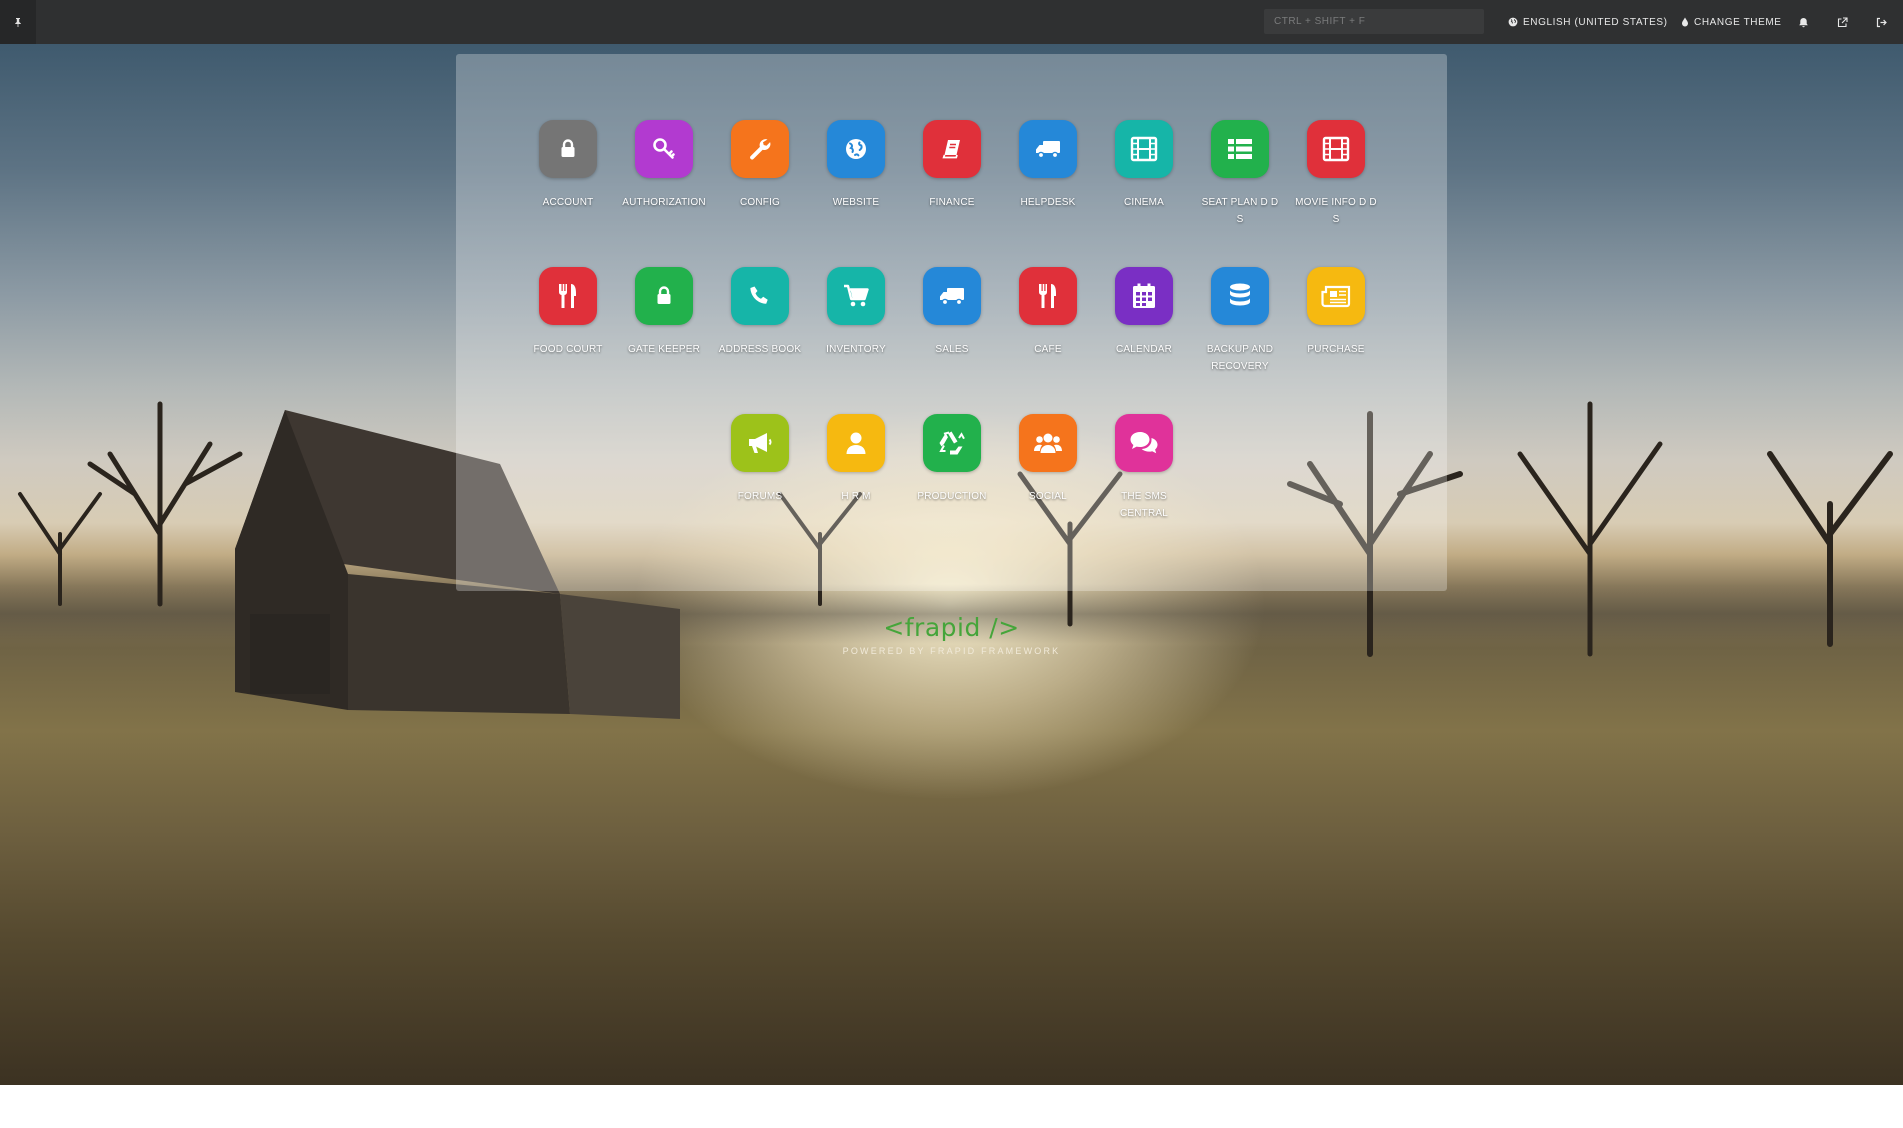  I want to click on notifications-button, so click(1803, 22).